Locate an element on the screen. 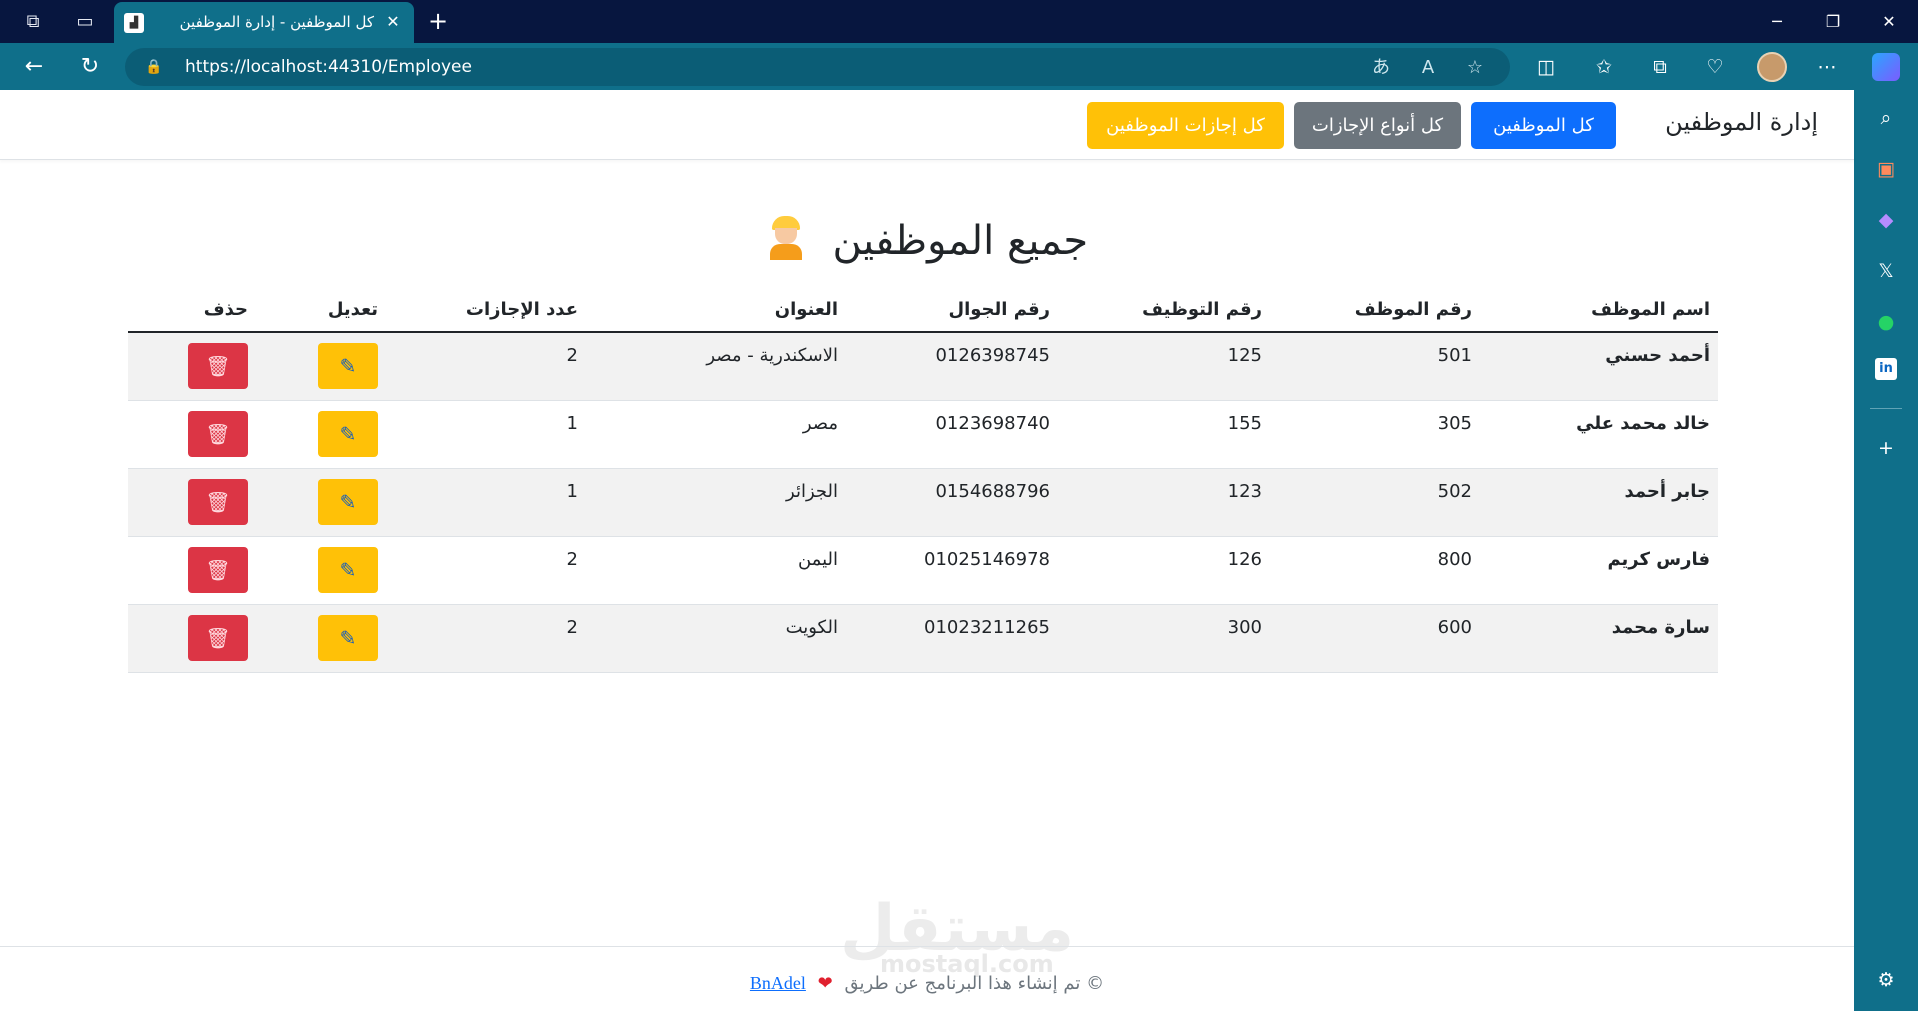  cell-hire-no: 126 is located at coordinates (1164, 570).